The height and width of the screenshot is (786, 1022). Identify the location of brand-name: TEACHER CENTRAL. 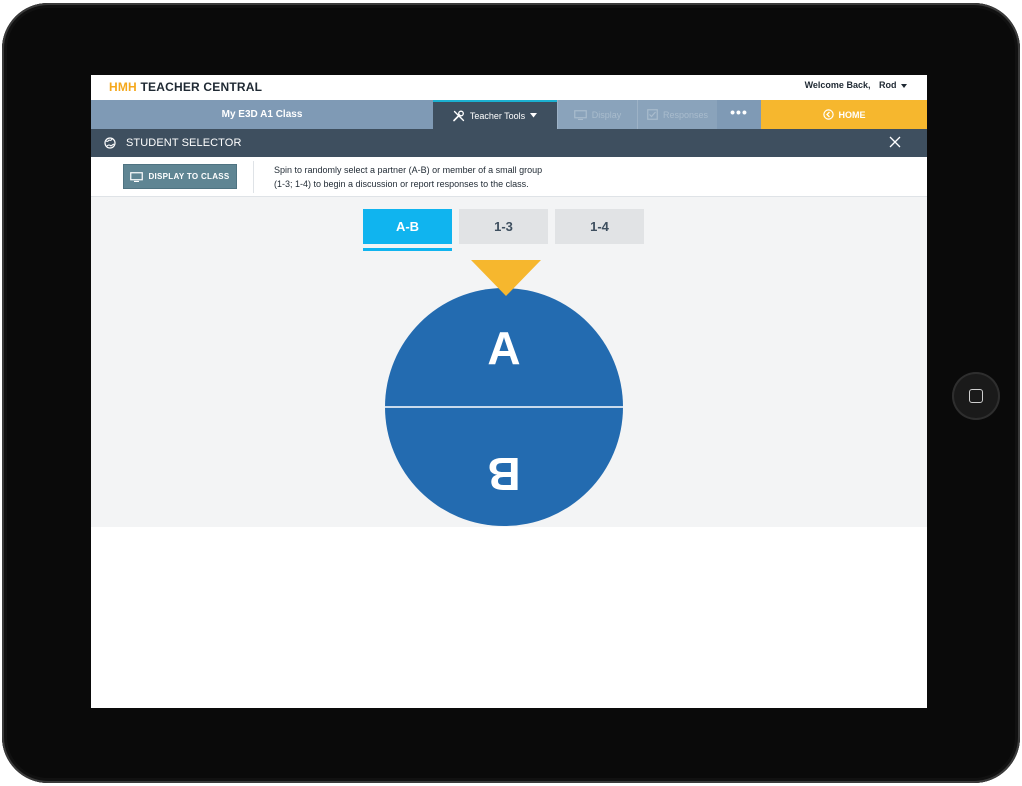
(201, 87).